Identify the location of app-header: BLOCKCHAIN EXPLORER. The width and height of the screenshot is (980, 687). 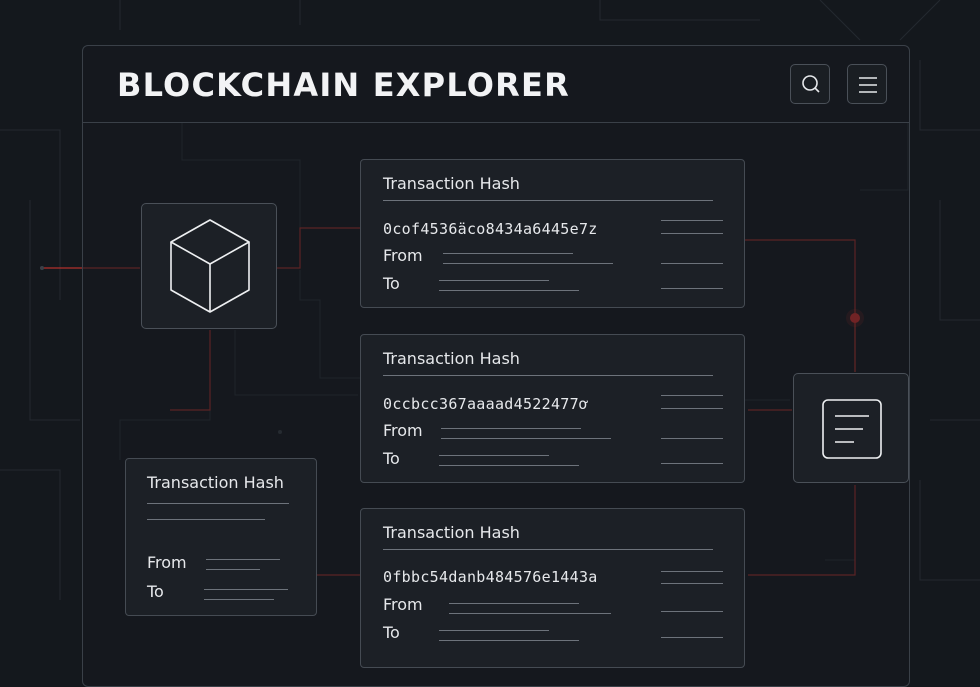
(496, 84).